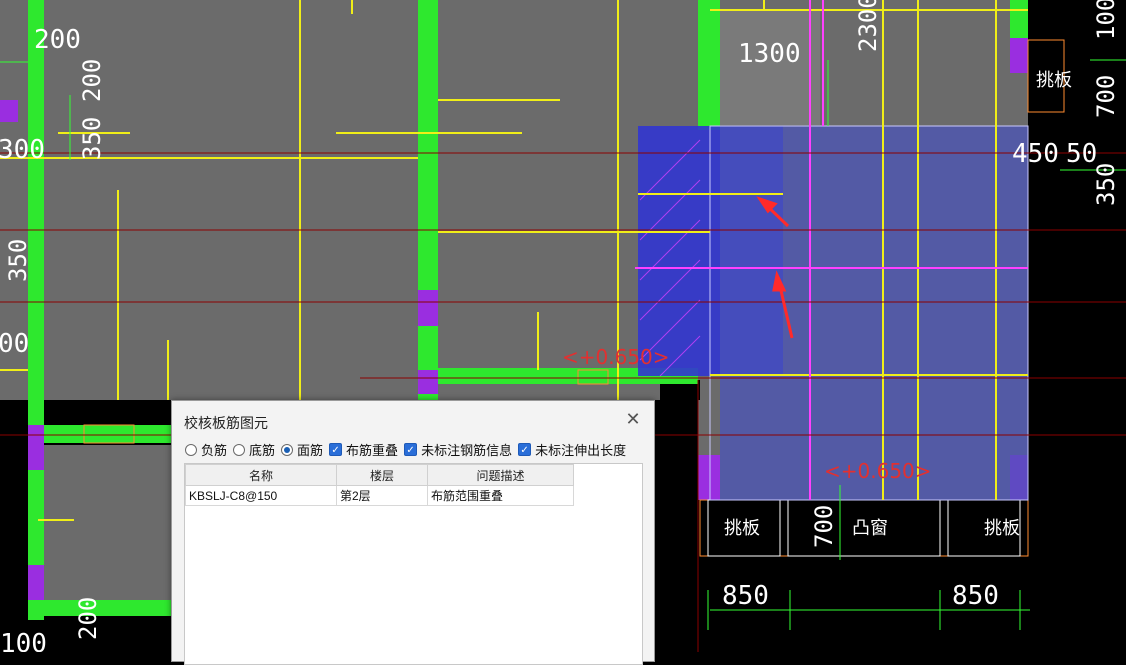  What do you see at coordinates (413, 564) in the screenshot?
I see `result-grid: 名称 楼层 问题描述 KBSLJ-C8@150 第2层 布筋范围重叠` at bounding box center [413, 564].